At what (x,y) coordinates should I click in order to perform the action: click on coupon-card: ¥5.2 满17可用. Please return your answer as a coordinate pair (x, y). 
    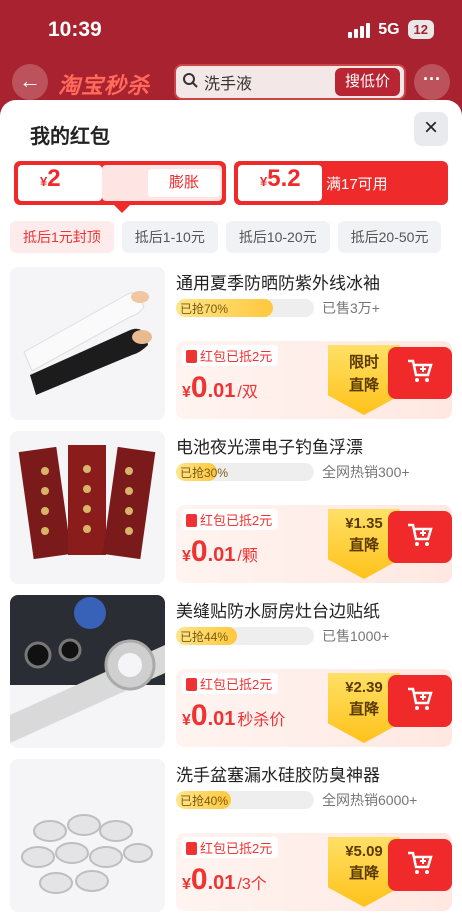
    Looking at the image, I should click on (341, 183).